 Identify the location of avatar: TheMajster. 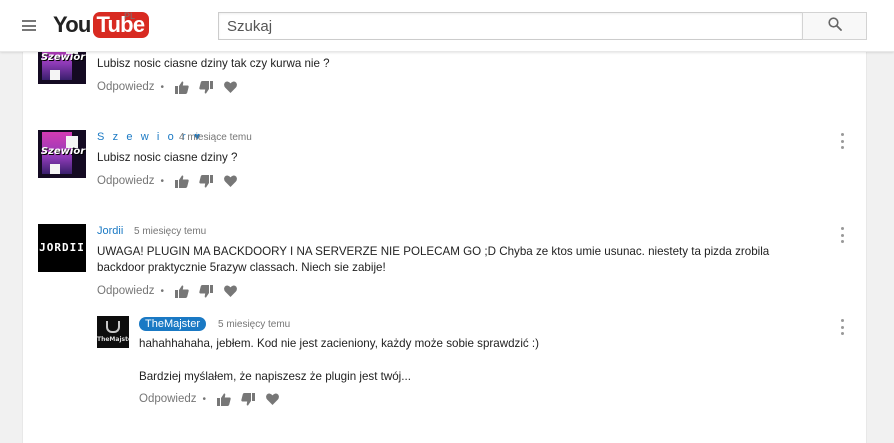
(113, 332).